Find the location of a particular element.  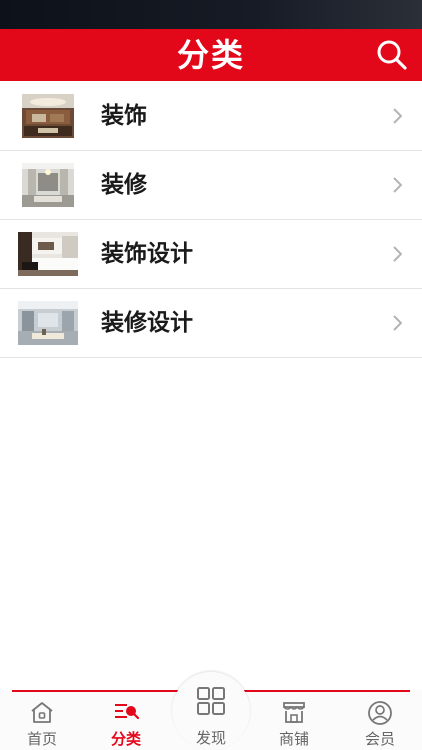

tab-label: 首页 is located at coordinates (41, 739).